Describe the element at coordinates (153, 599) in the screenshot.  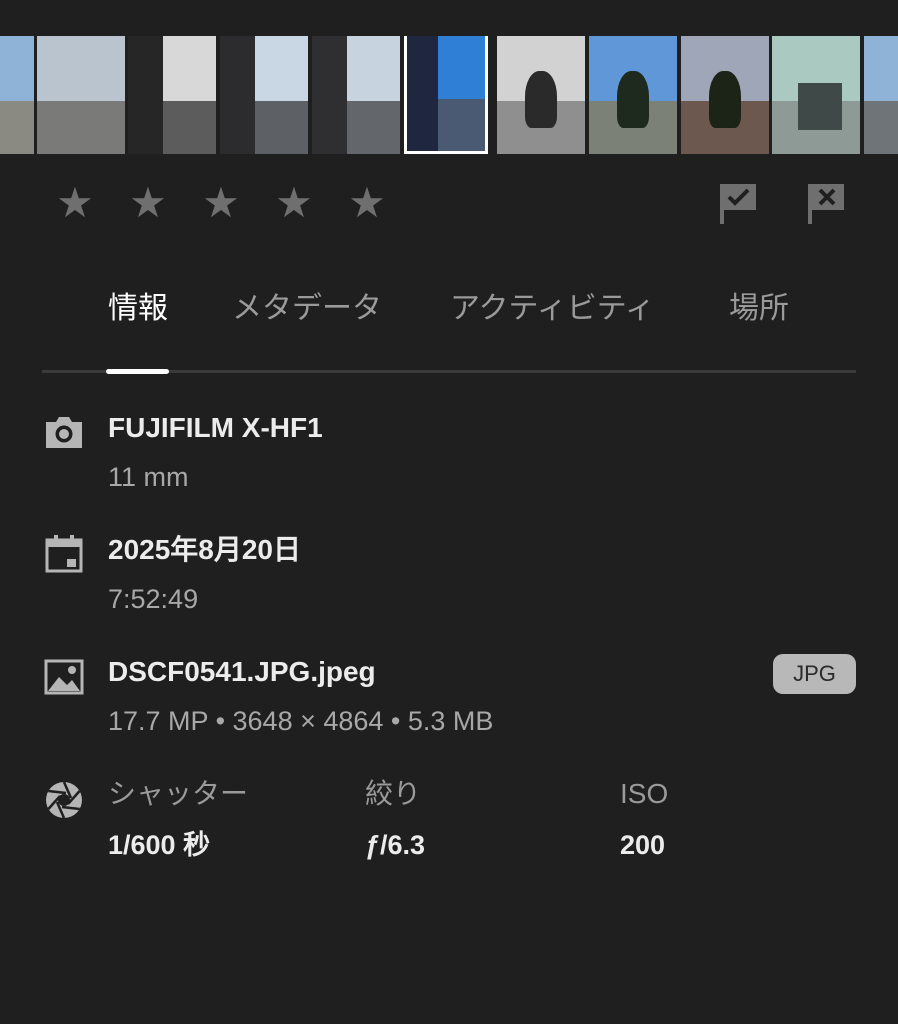
I see `capture-time: 7:52:49` at that location.